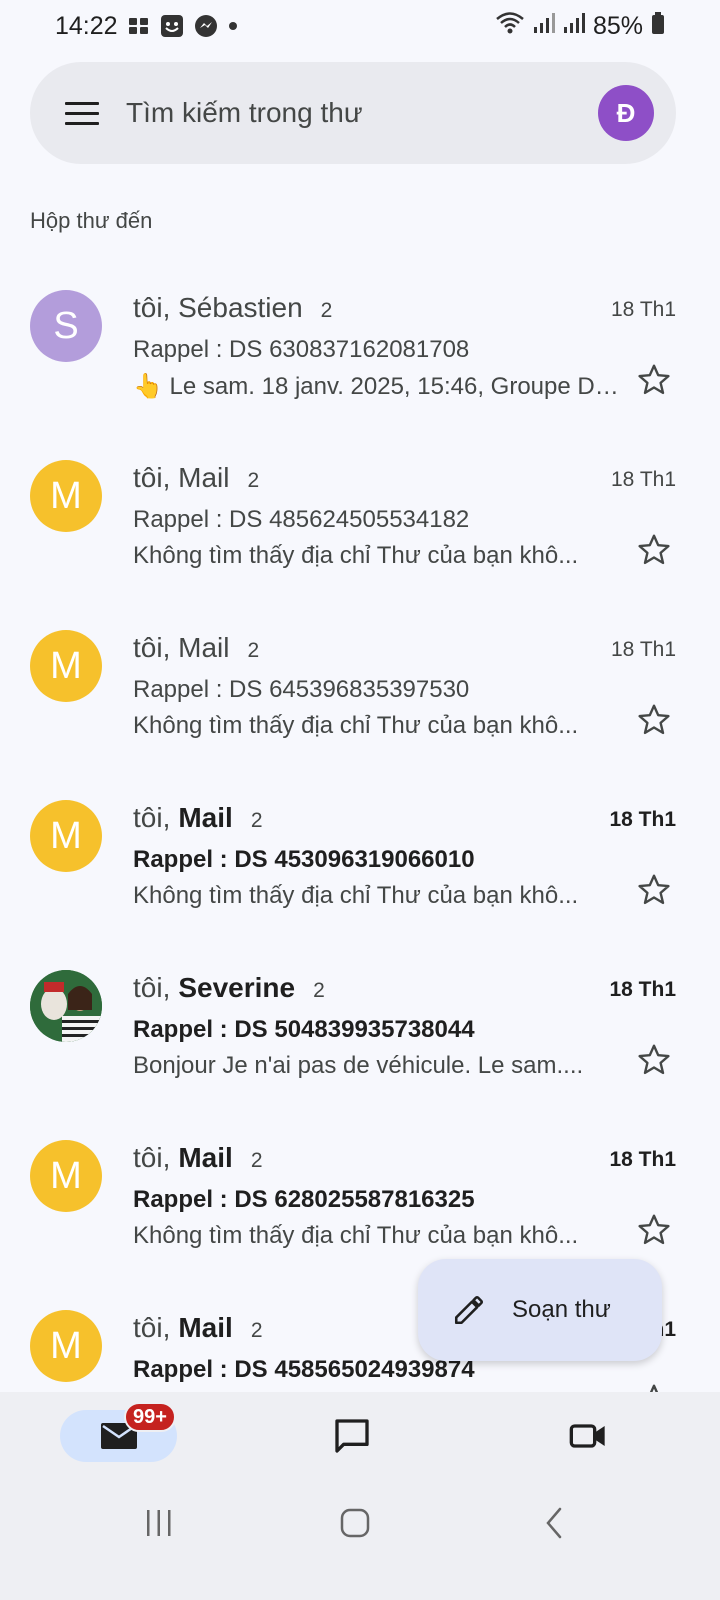 The image size is (720, 1600). Describe the element at coordinates (301, 349) in the screenshot. I see `email-subject: Rappel : DS 630837162081708` at that location.